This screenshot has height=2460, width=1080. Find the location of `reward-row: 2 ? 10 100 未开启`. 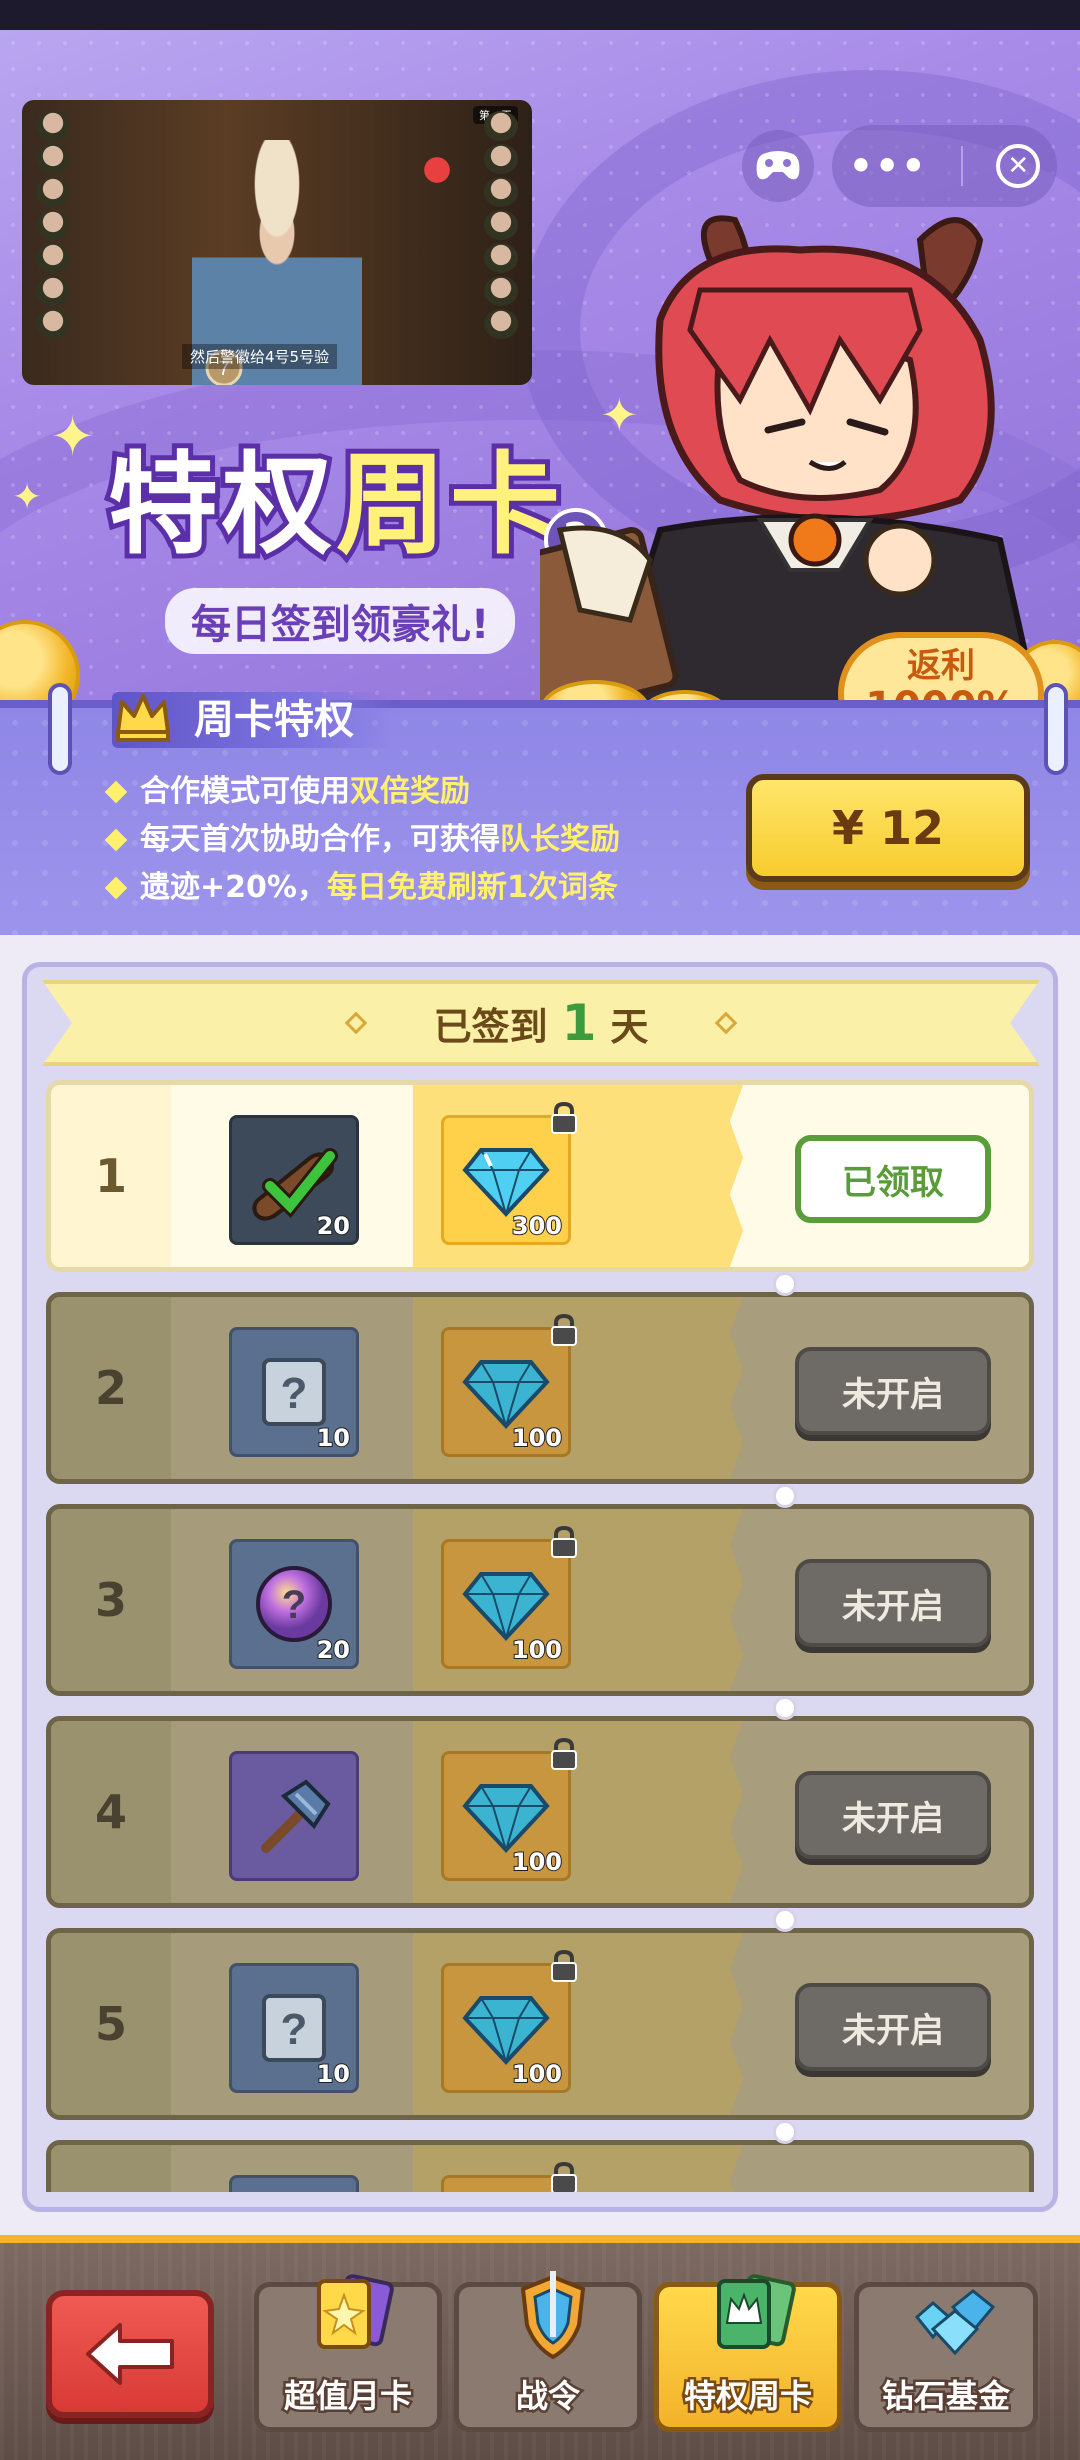

reward-row: 2 ? 10 100 未开启 is located at coordinates (540, 1388).